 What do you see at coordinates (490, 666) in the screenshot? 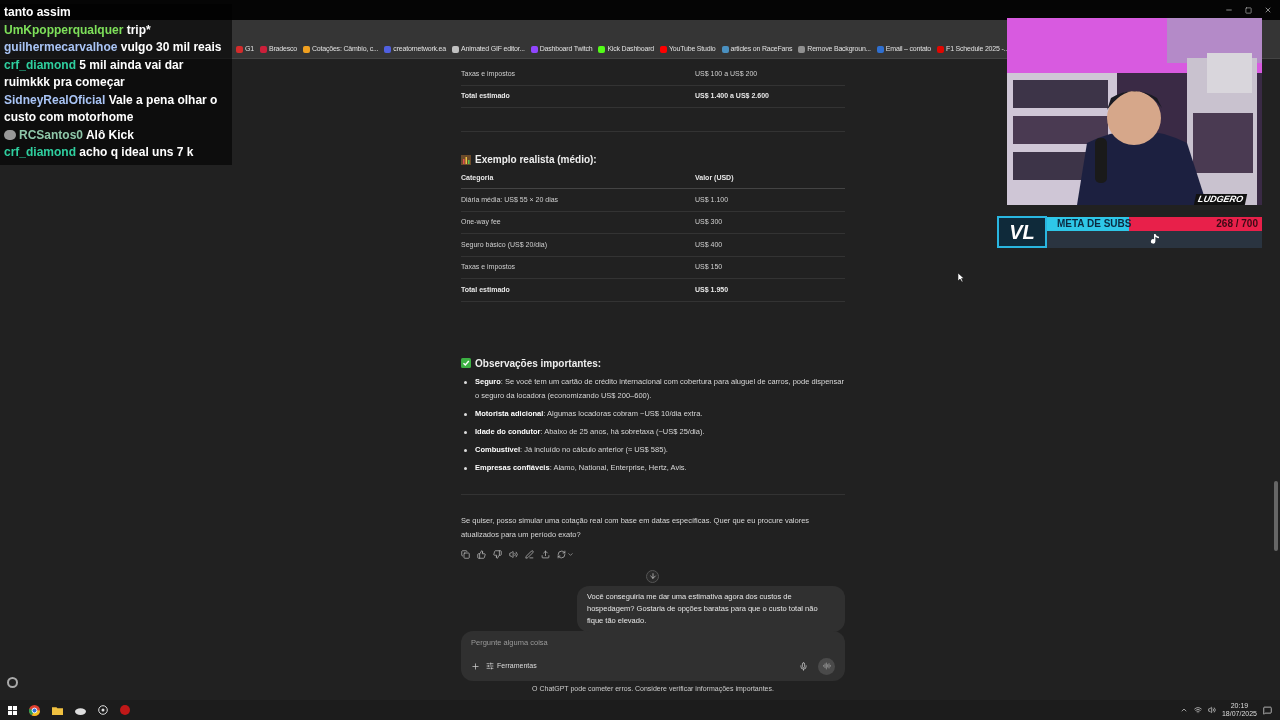
I see `sliders-icon` at bounding box center [490, 666].